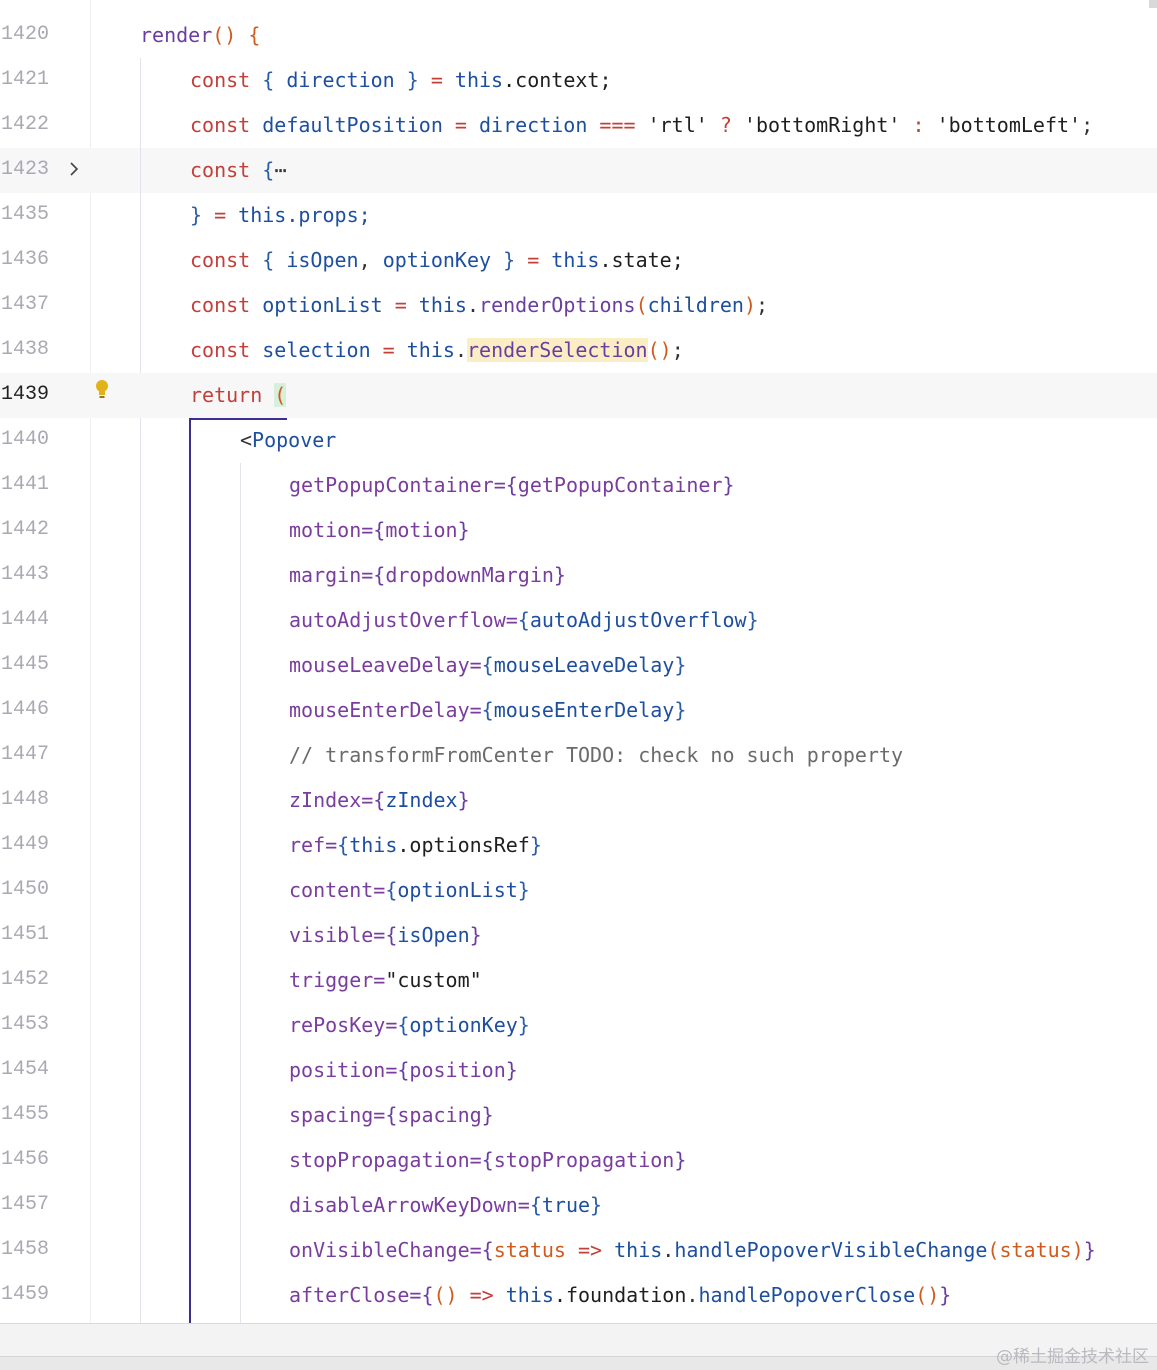  What do you see at coordinates (578, 1070) in the screenshot?
I see `code-line: 1454 position={position}` at bounding box center [578, 1070].